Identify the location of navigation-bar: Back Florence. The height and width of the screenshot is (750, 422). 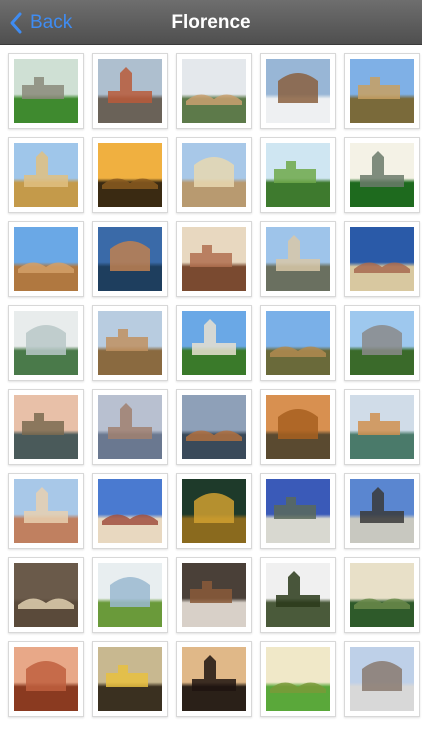
(211, 22).